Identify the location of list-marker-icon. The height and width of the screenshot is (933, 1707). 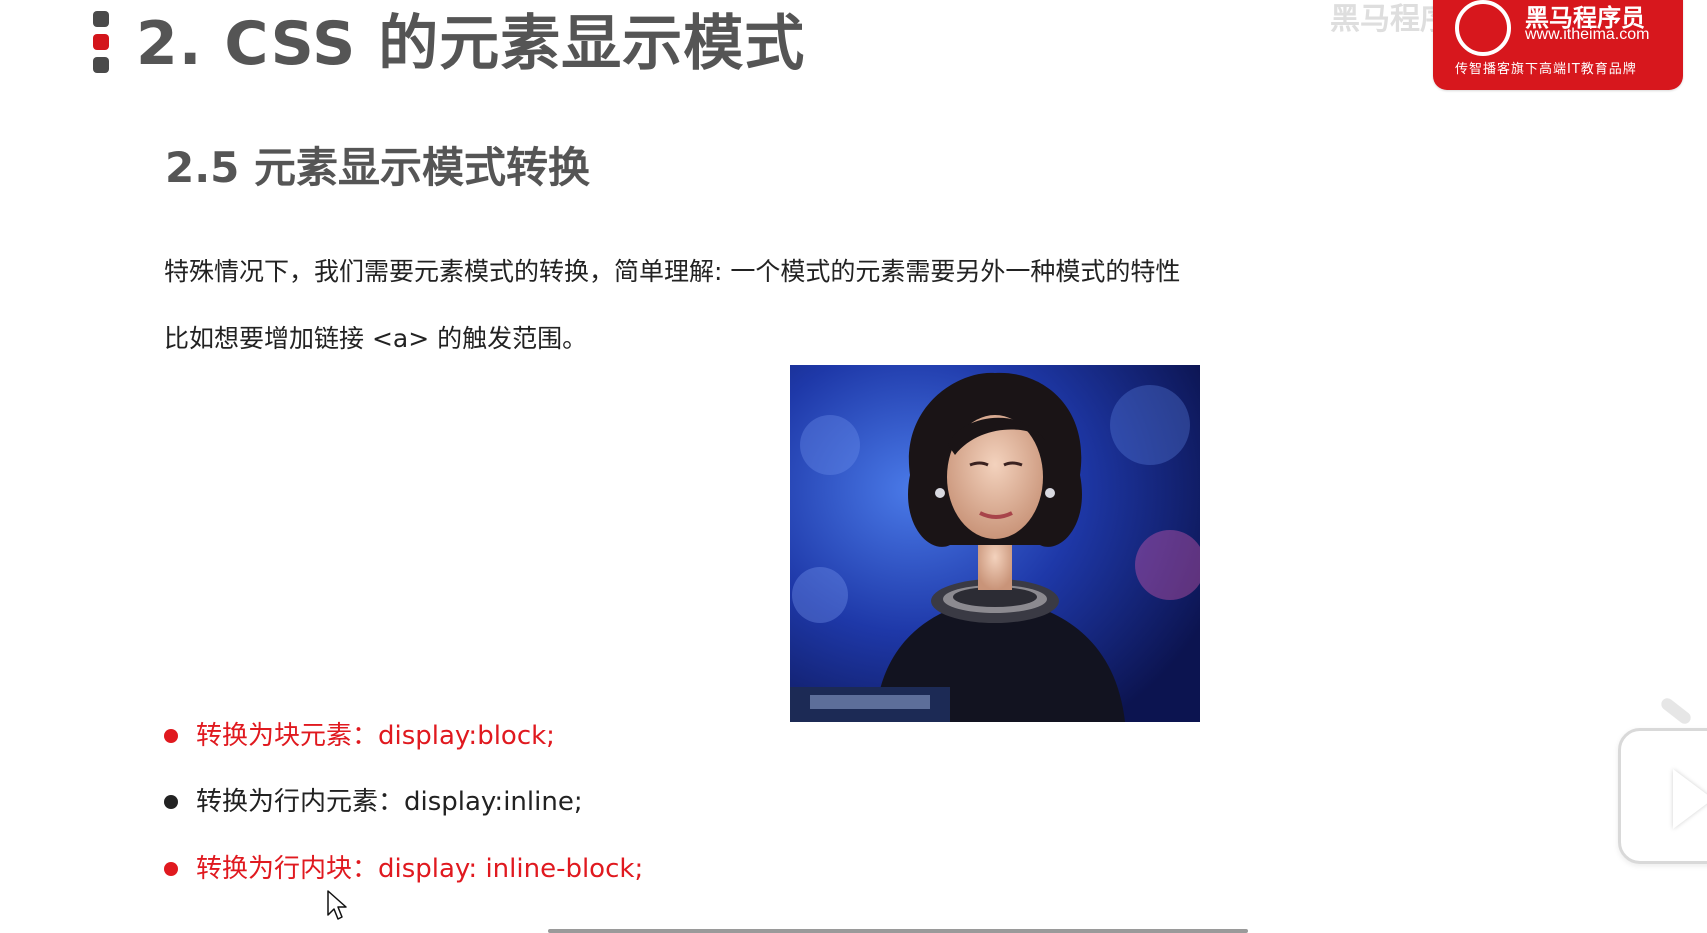
(101, 42).